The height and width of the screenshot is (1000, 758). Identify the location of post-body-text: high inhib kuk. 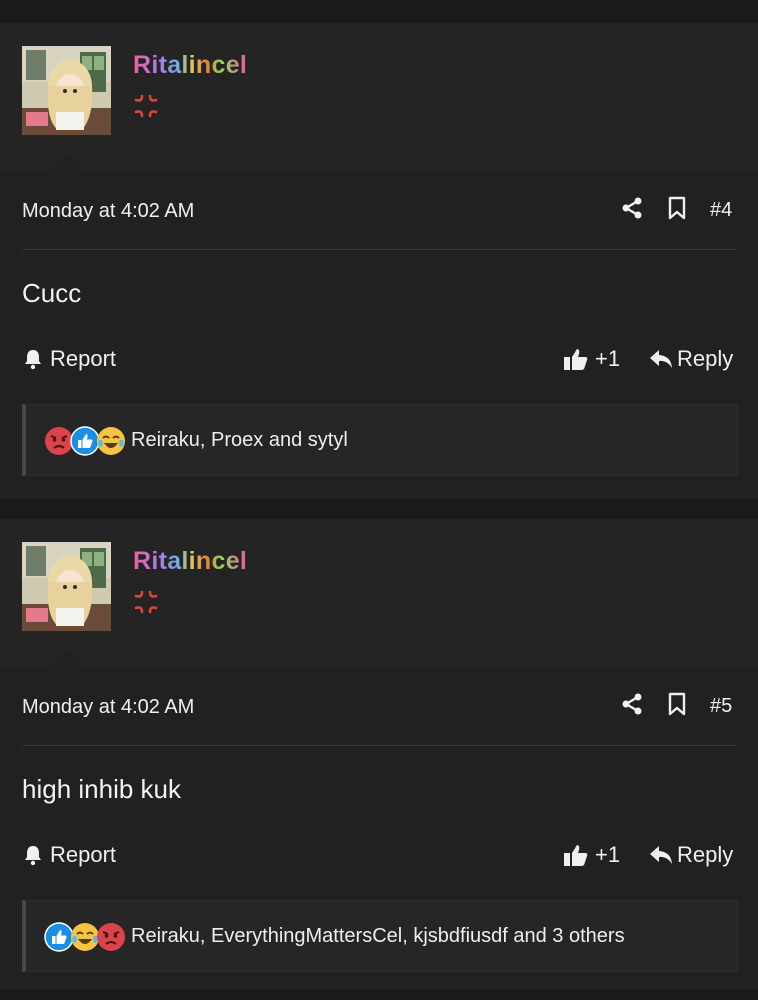
(101, 789).